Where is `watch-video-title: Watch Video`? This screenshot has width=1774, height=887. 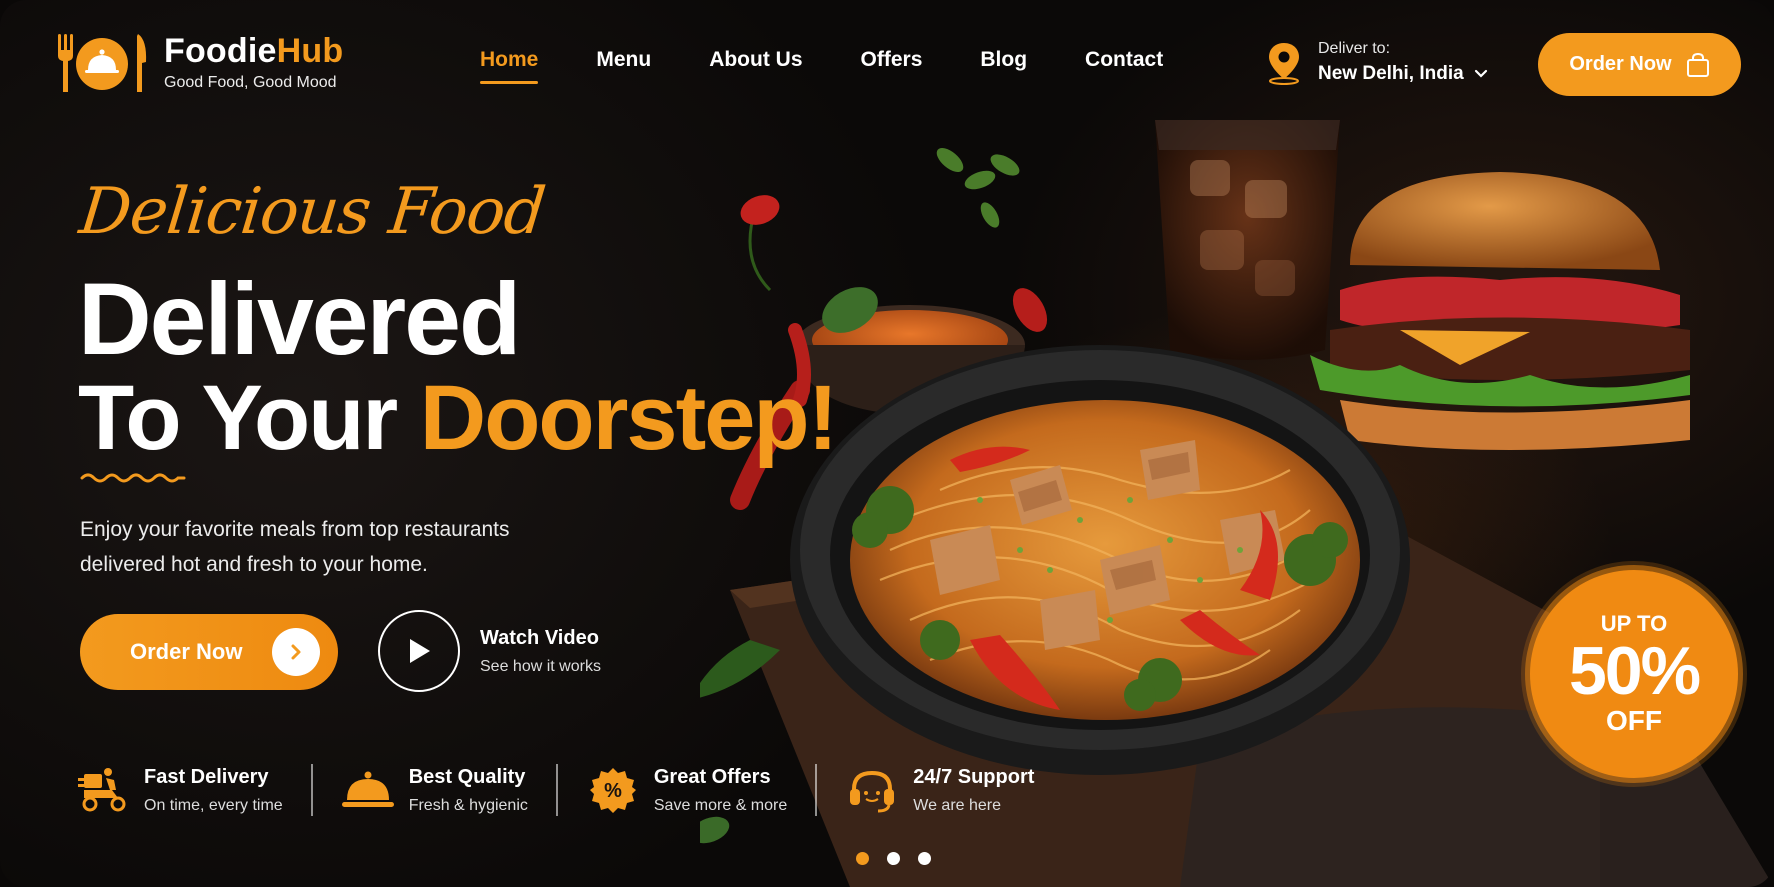 watch-video-title: Watch Video is located at coordinates (539, 637).